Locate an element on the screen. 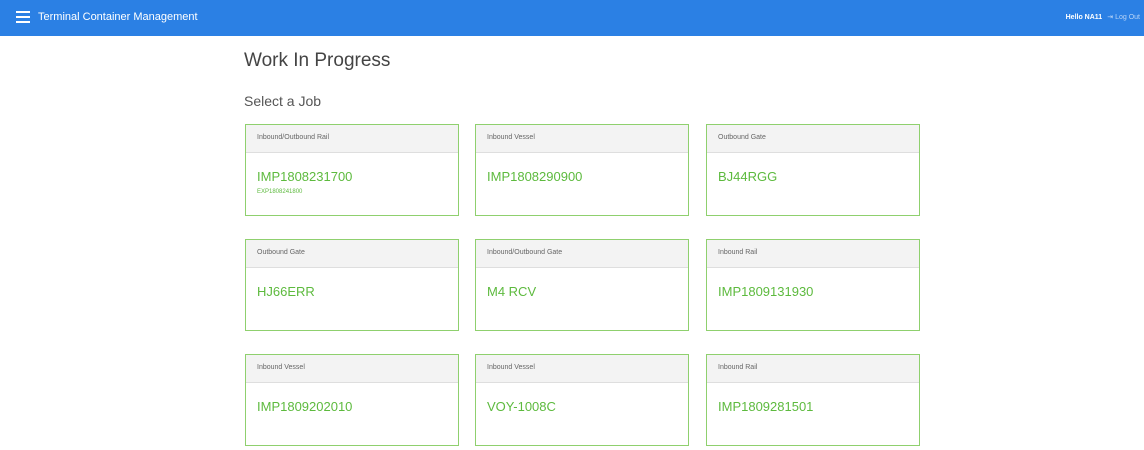  job-type: Inbound/Outbound Rail is located at coordinates (352, 139).